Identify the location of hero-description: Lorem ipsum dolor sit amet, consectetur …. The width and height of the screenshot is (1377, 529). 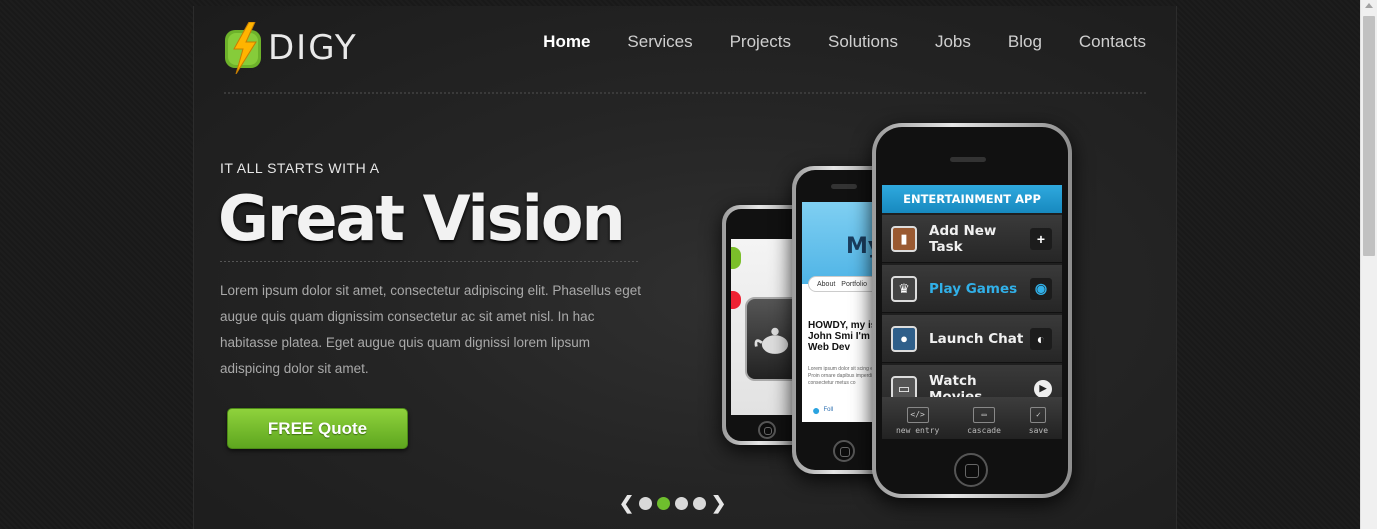
(430, 329).